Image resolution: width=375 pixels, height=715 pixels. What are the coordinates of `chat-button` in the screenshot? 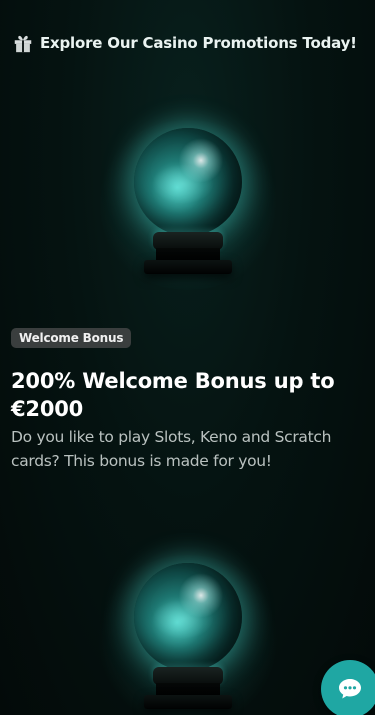 It's located at (348, 687).